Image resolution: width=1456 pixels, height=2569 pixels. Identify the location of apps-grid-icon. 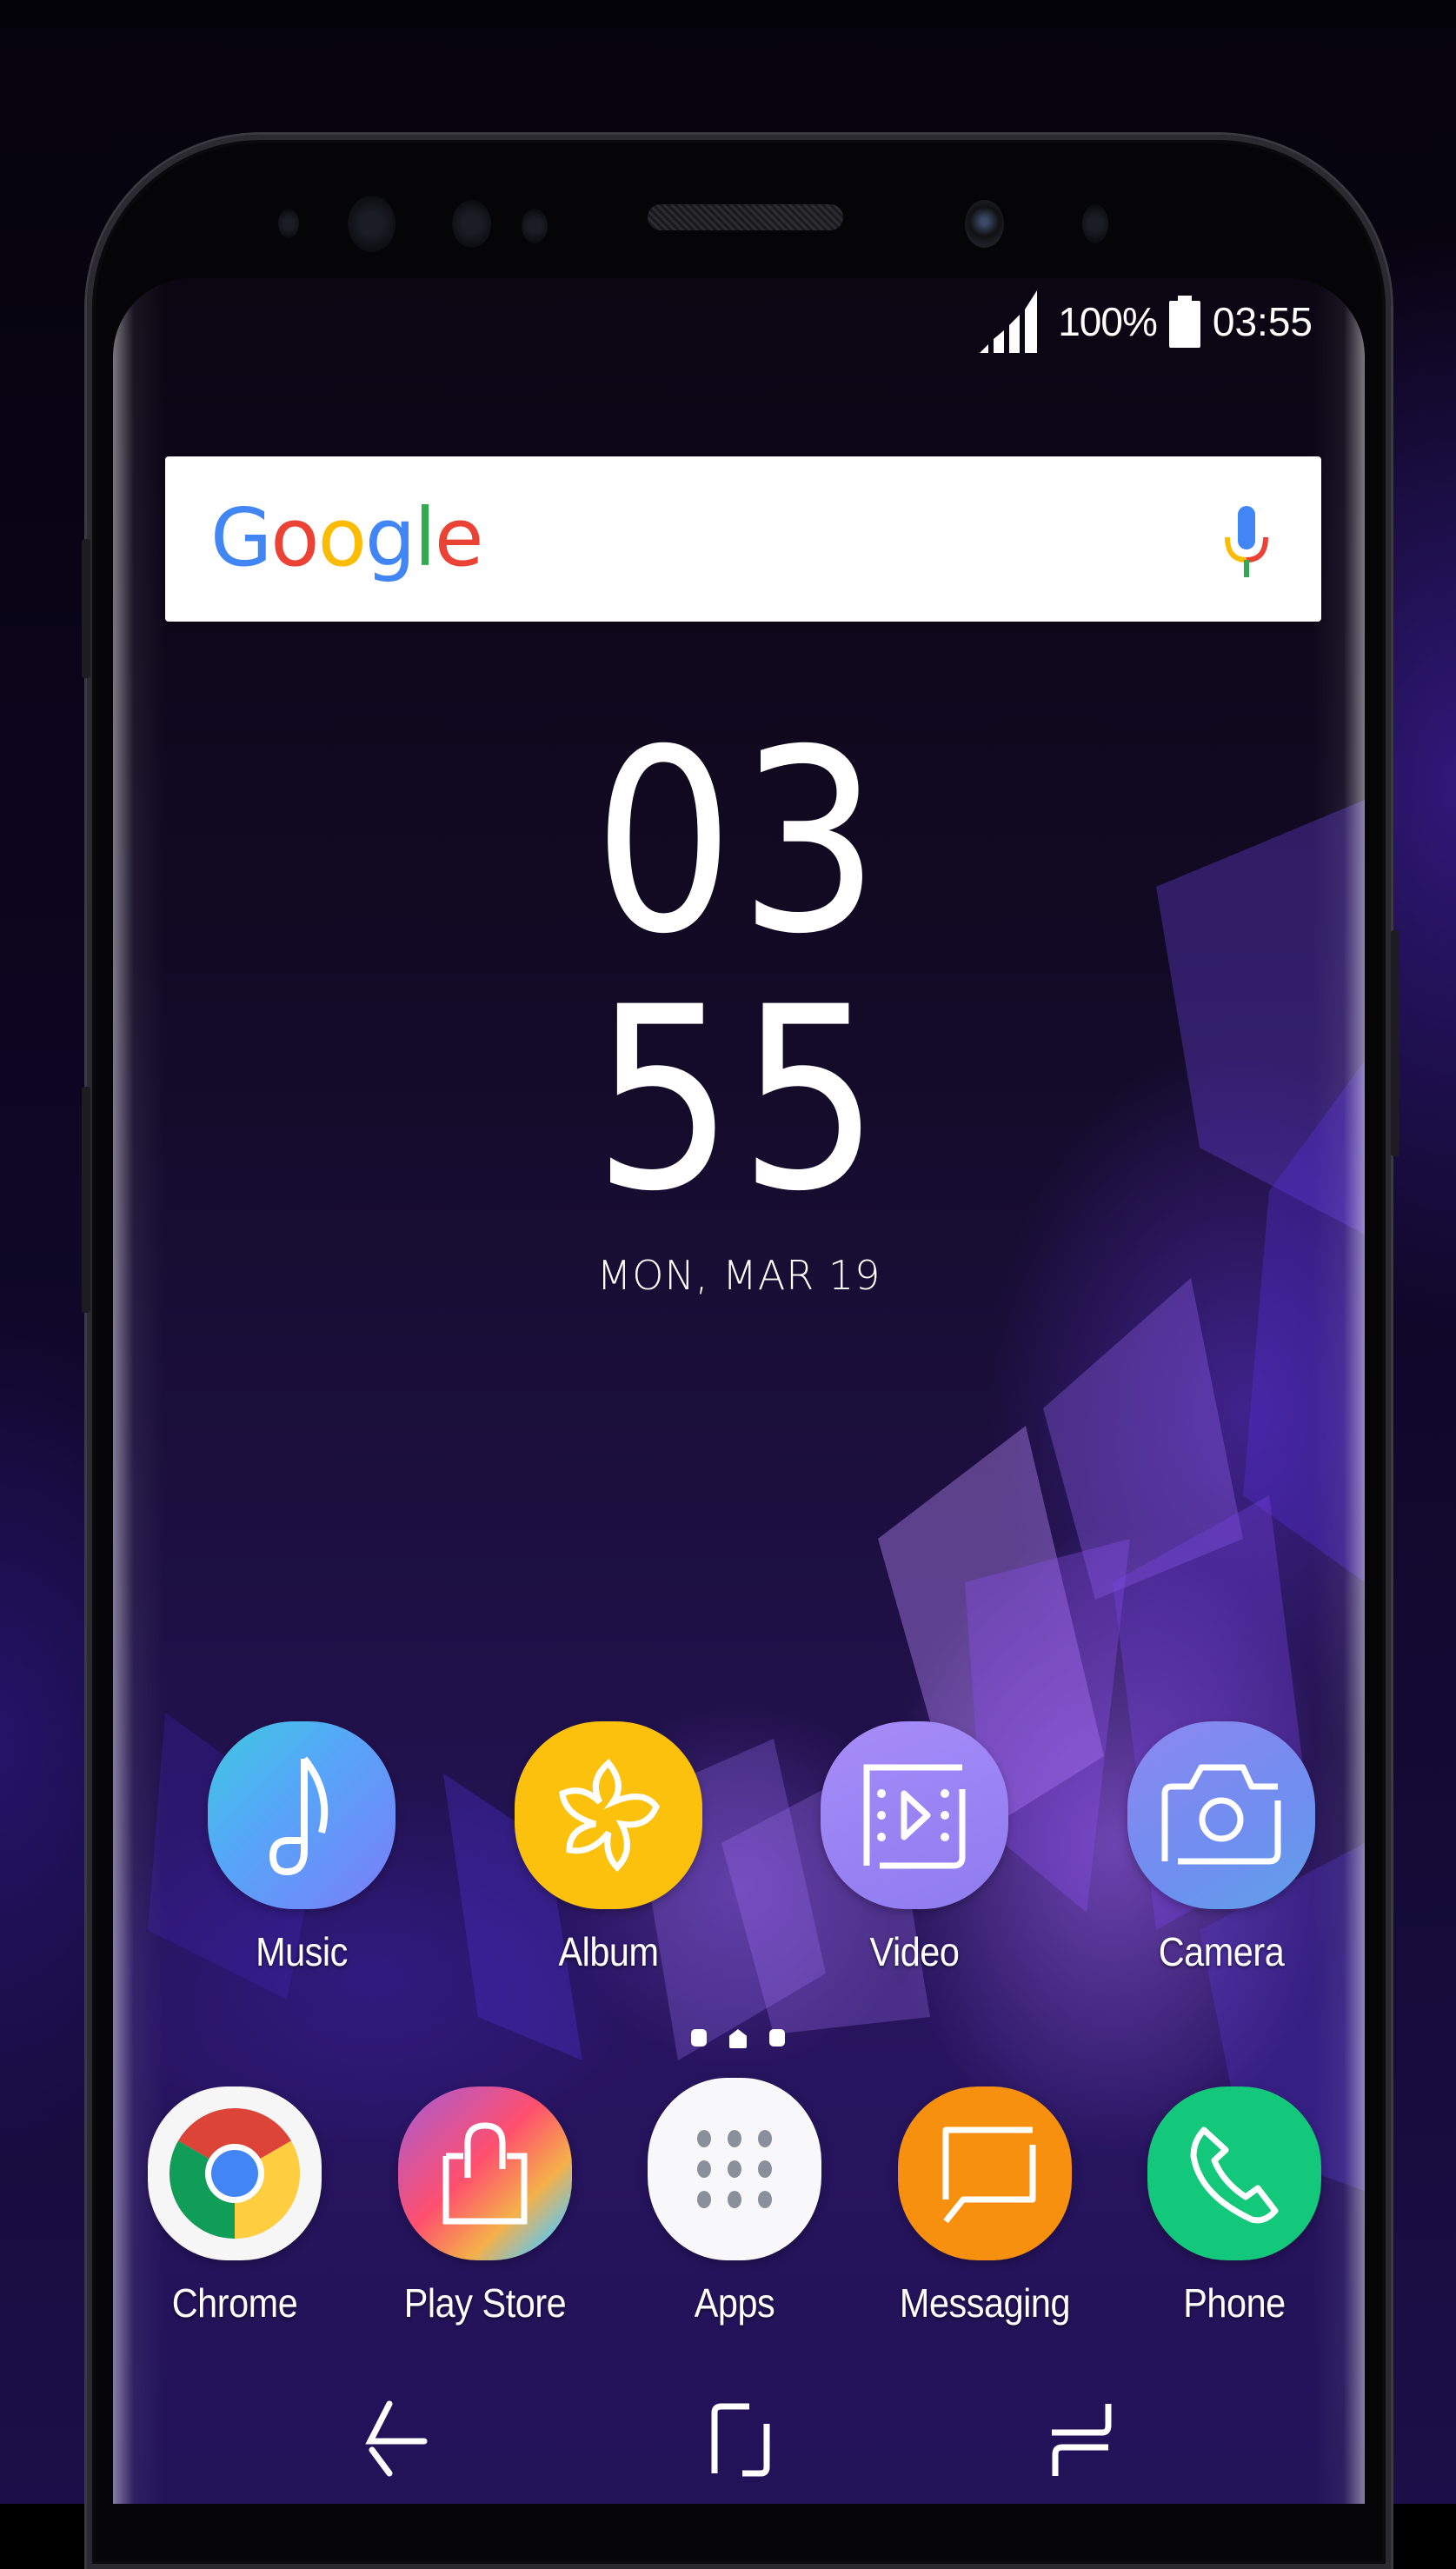
(734, 2169).